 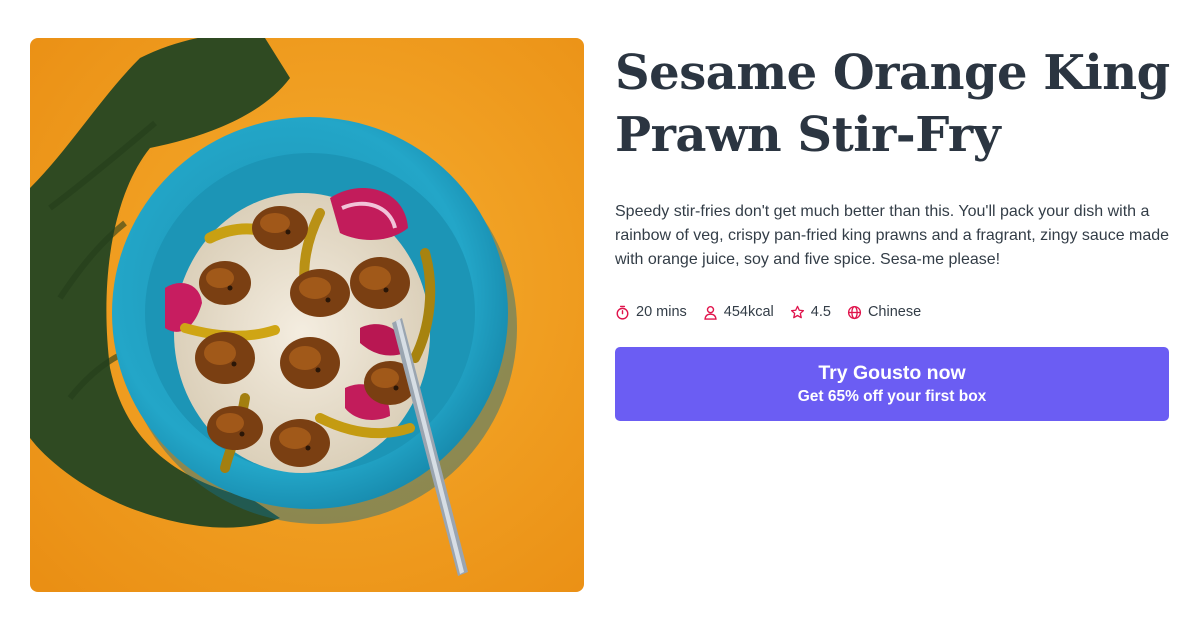 What do you see at coordinates (661, 312) in the screenshot?
I see `meta-time-value: 20 mins` at bounding box center [661, 312].